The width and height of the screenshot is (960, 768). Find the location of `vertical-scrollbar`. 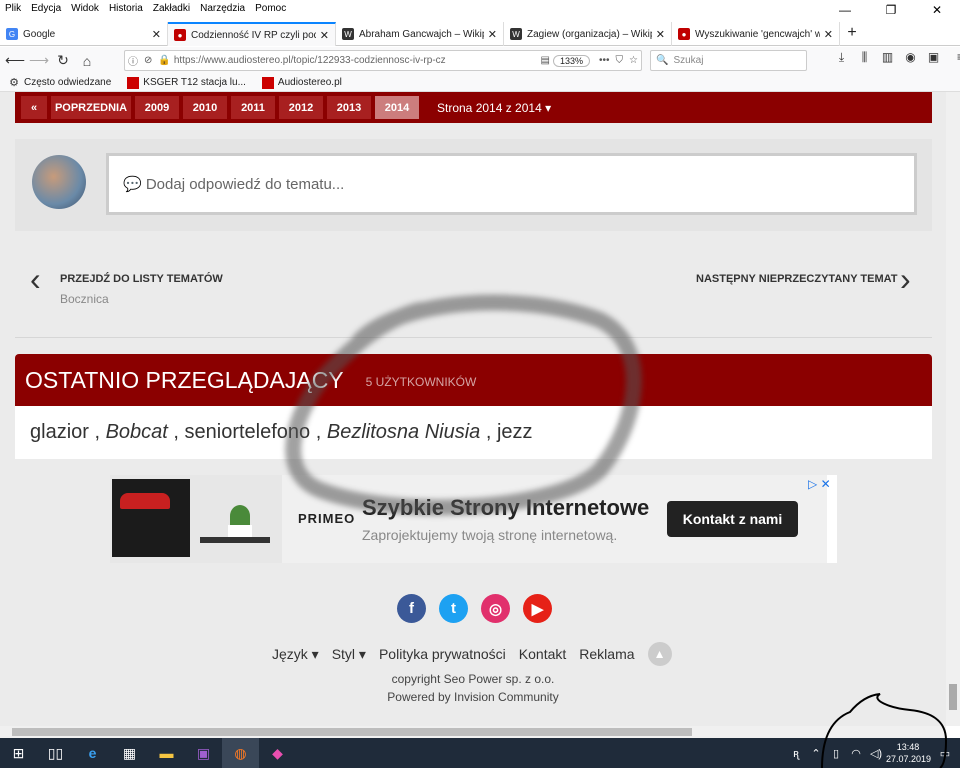

vertical-scrollbar is located at coordinates (953, 409).